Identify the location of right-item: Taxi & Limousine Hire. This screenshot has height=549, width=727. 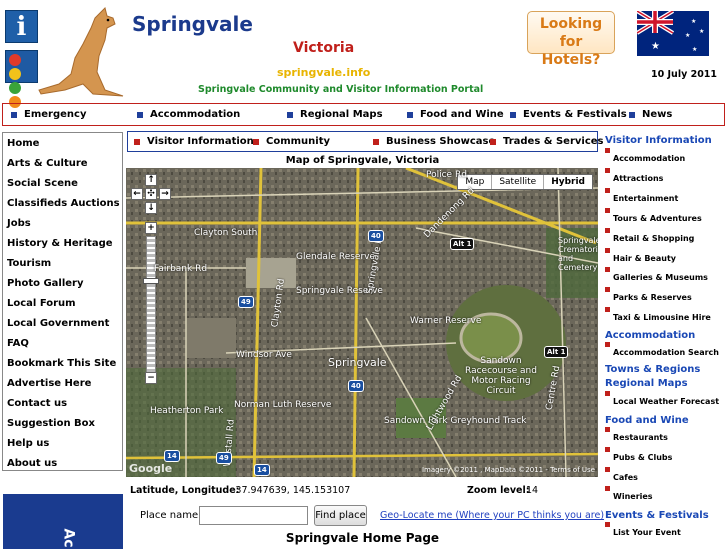
(658, 314).